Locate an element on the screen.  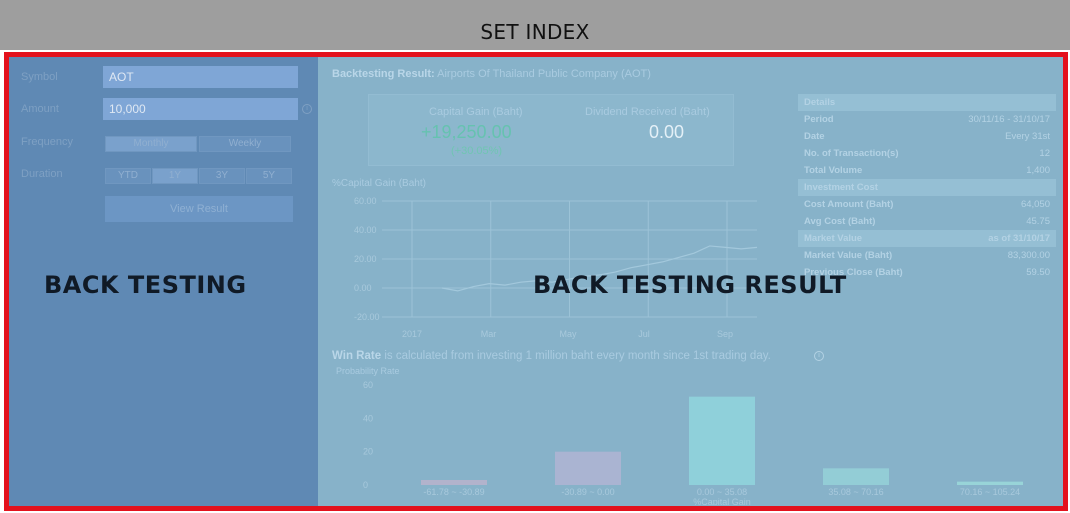
details-key: Total Volume is located at coordinates (833, 170).